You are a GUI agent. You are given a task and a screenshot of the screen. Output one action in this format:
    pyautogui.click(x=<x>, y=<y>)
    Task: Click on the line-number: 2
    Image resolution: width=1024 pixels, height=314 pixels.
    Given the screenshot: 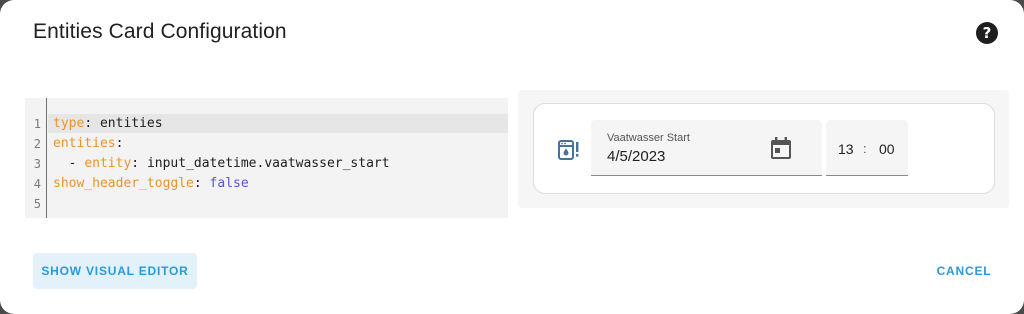 What is the action you would take?
    pyautogui.click(x=37, y=144)
    